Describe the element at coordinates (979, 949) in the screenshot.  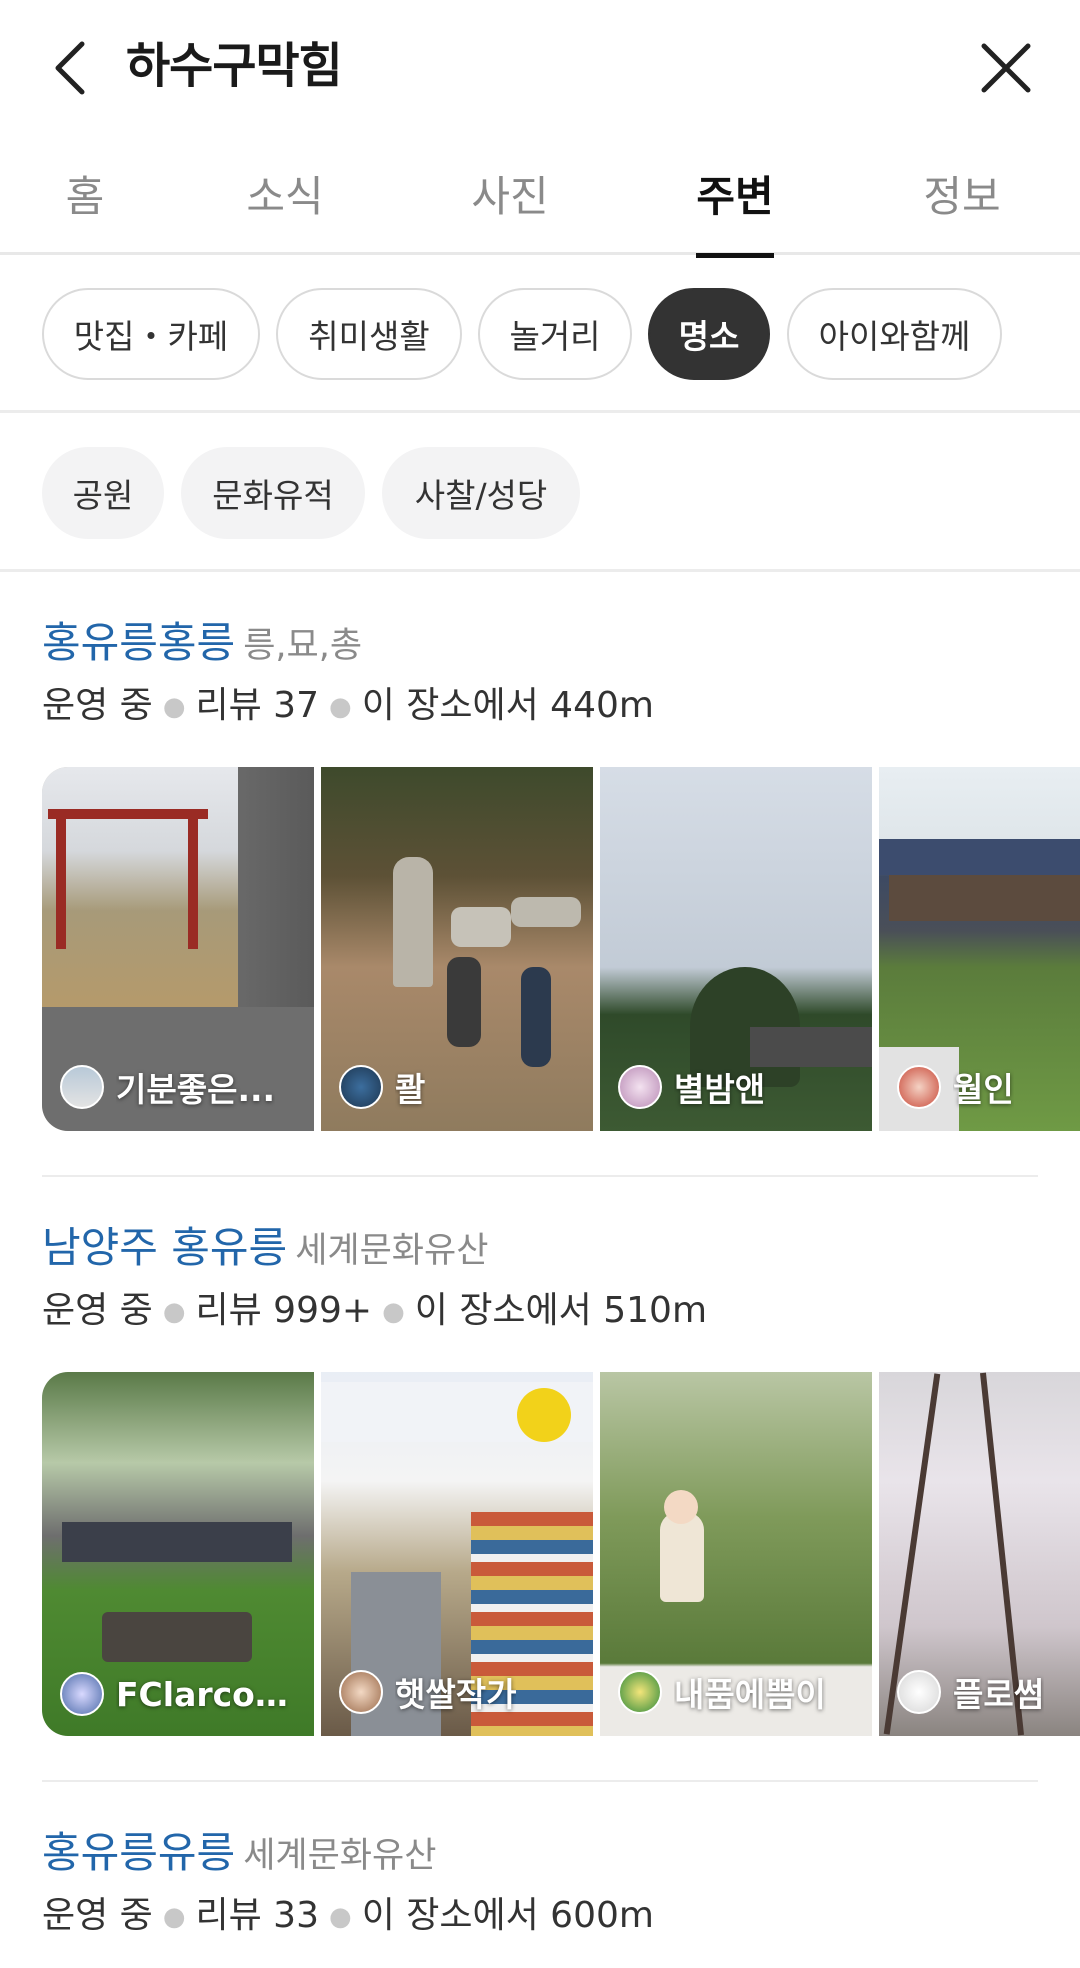
I see `photo-thumbnail: 월인` at that location.